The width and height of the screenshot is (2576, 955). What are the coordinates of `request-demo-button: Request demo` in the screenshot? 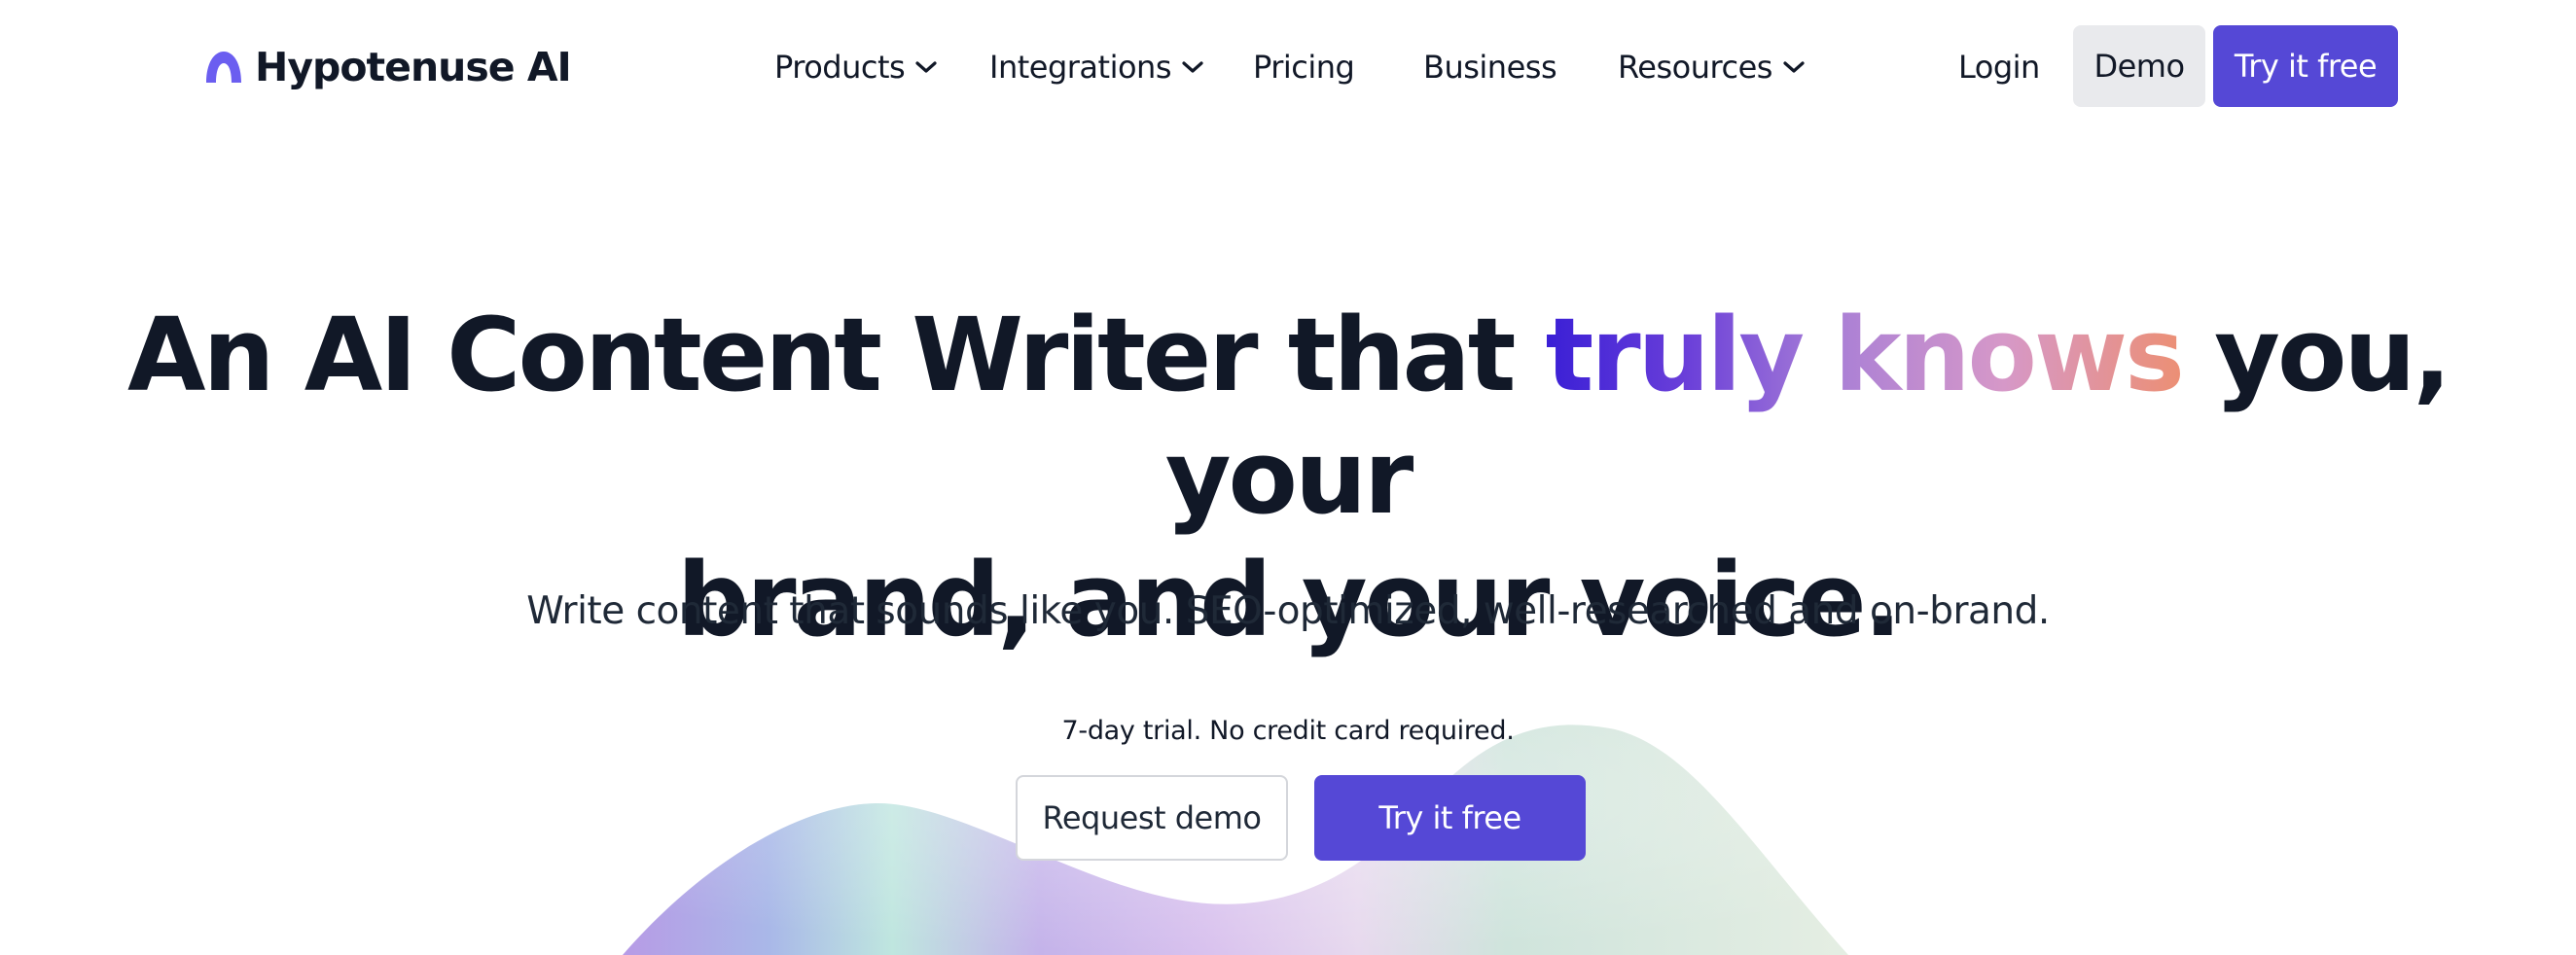 It's located at (1152, 818).